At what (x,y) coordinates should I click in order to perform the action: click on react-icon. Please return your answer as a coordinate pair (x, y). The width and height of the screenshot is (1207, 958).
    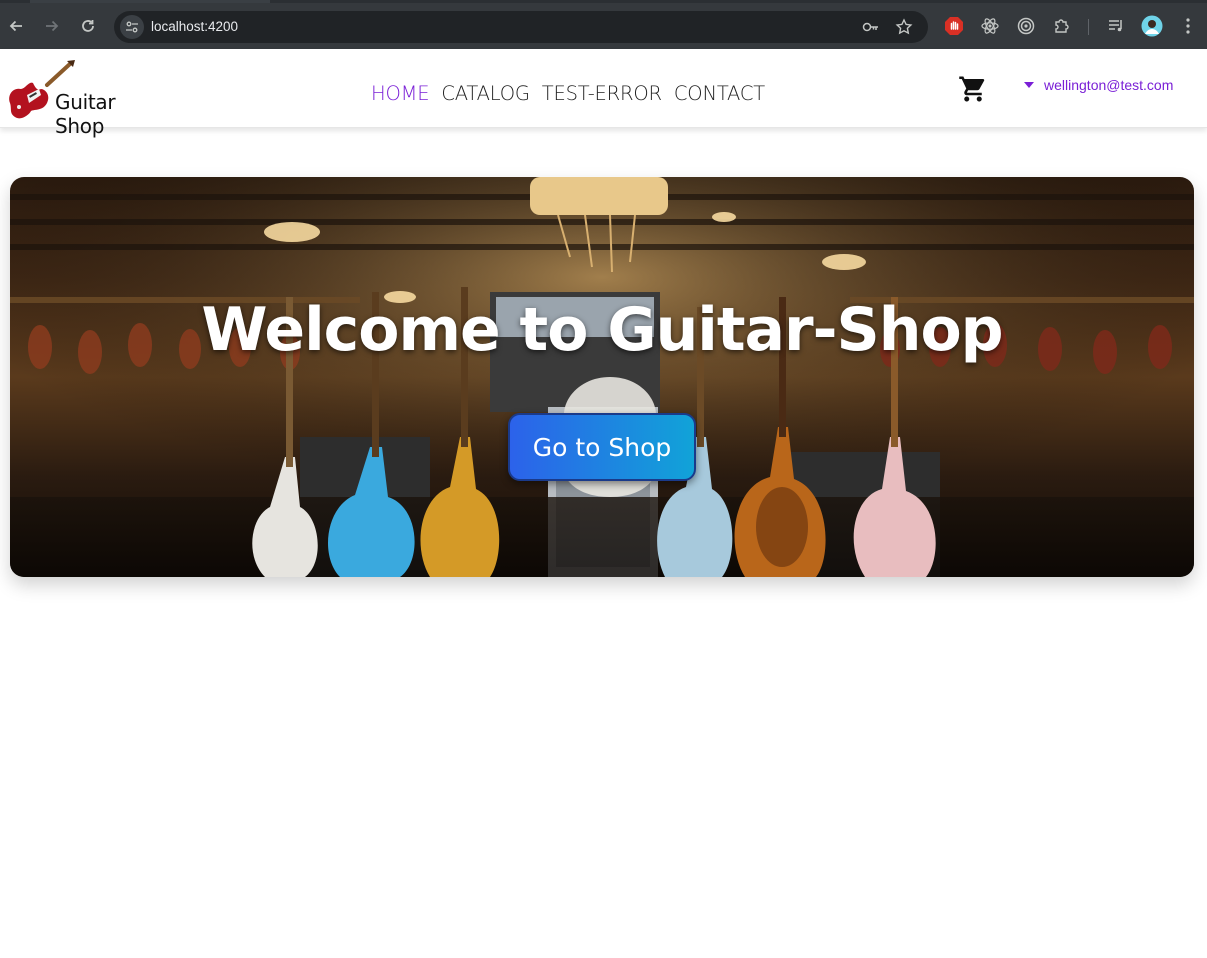
    Looking at the image, I should click on (990, 26).